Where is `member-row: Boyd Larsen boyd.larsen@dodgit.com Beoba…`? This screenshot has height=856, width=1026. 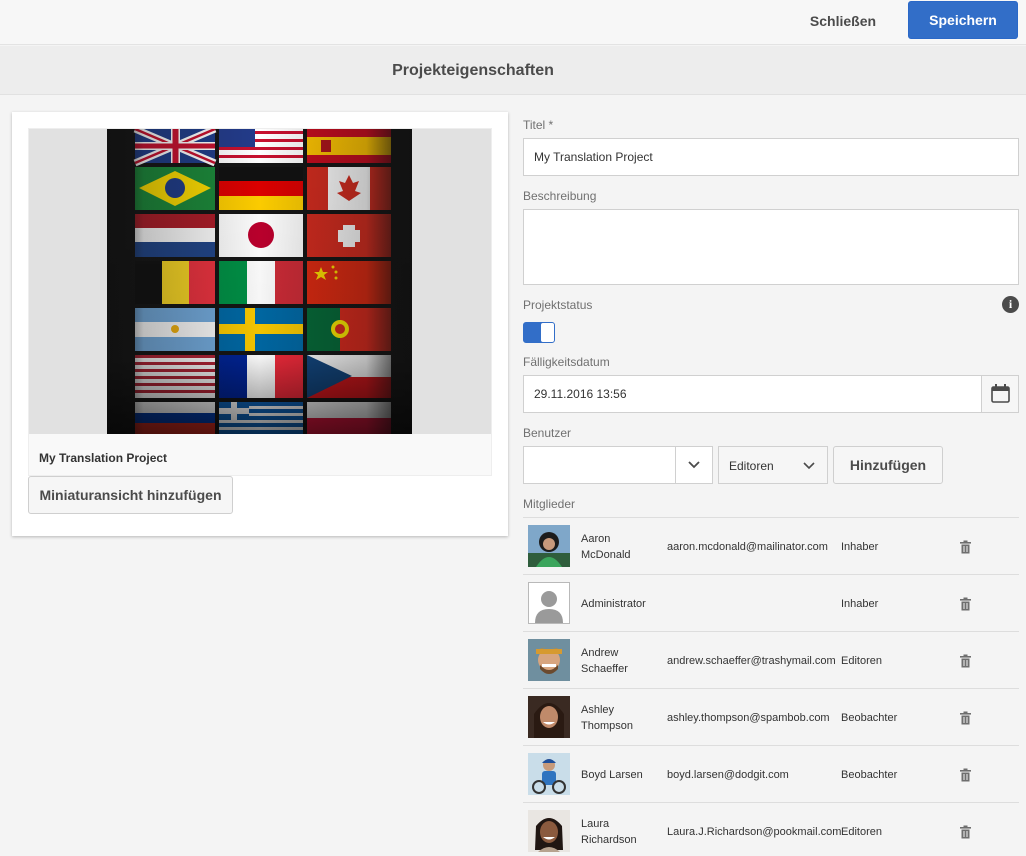 member-row: Boyd Larsen boyd.larsen@dodgit.com Beoba… is located at coordinates (771, 773).